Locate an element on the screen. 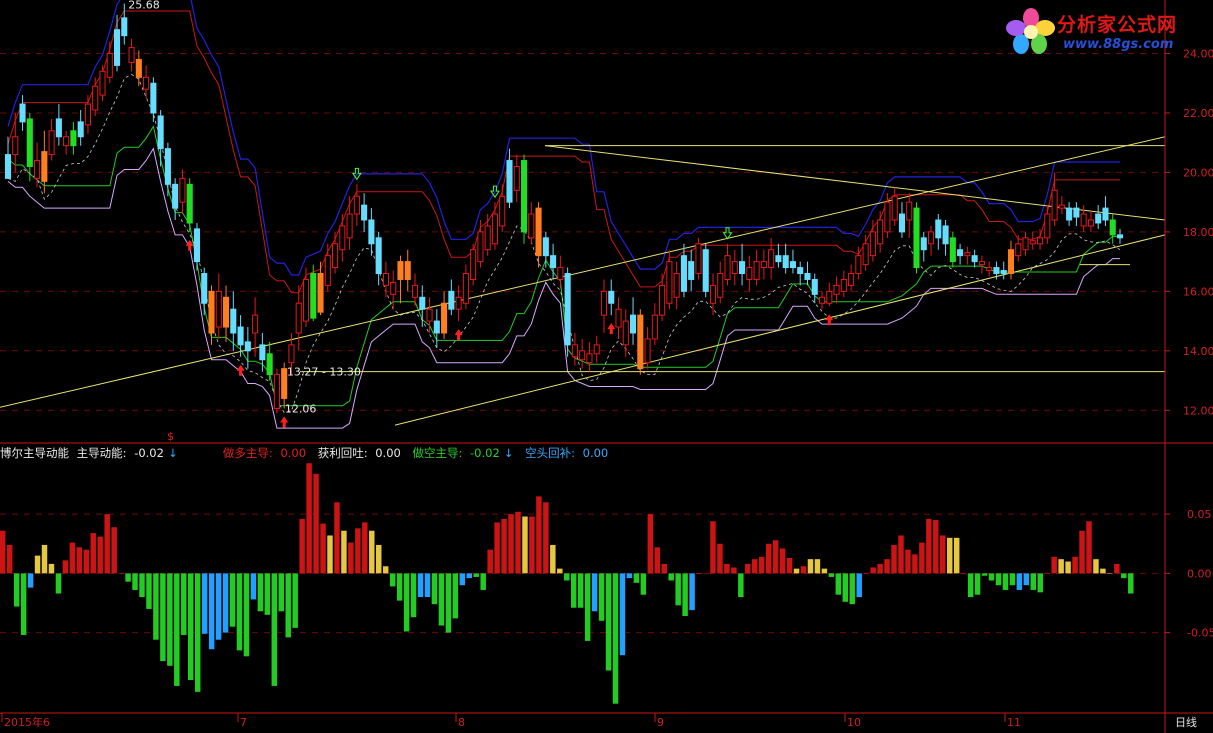  site-logo: 分析家公式网 www.88gs.com is located at coordinates (1105, 31).